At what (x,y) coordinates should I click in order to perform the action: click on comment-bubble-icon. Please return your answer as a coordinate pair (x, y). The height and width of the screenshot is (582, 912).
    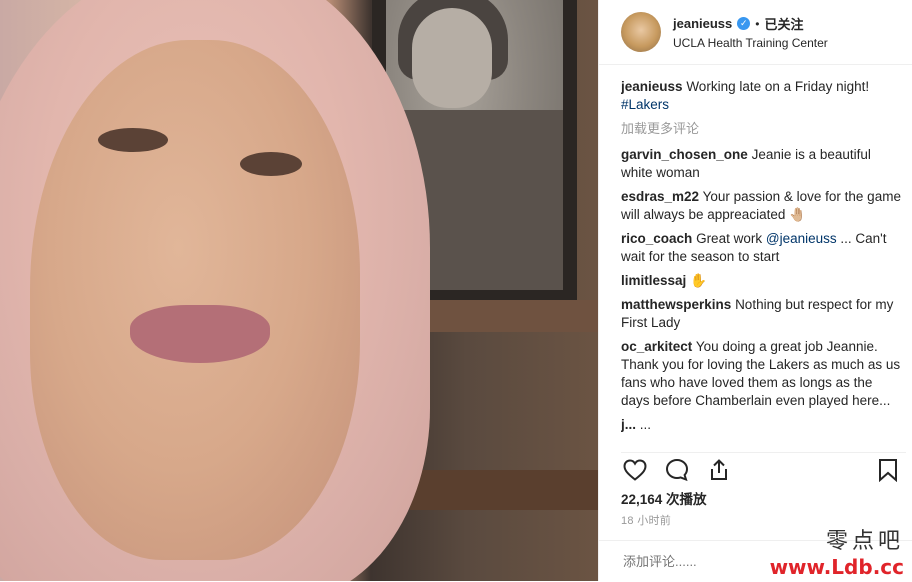
    Looking at the image, I should click on (677, 470).